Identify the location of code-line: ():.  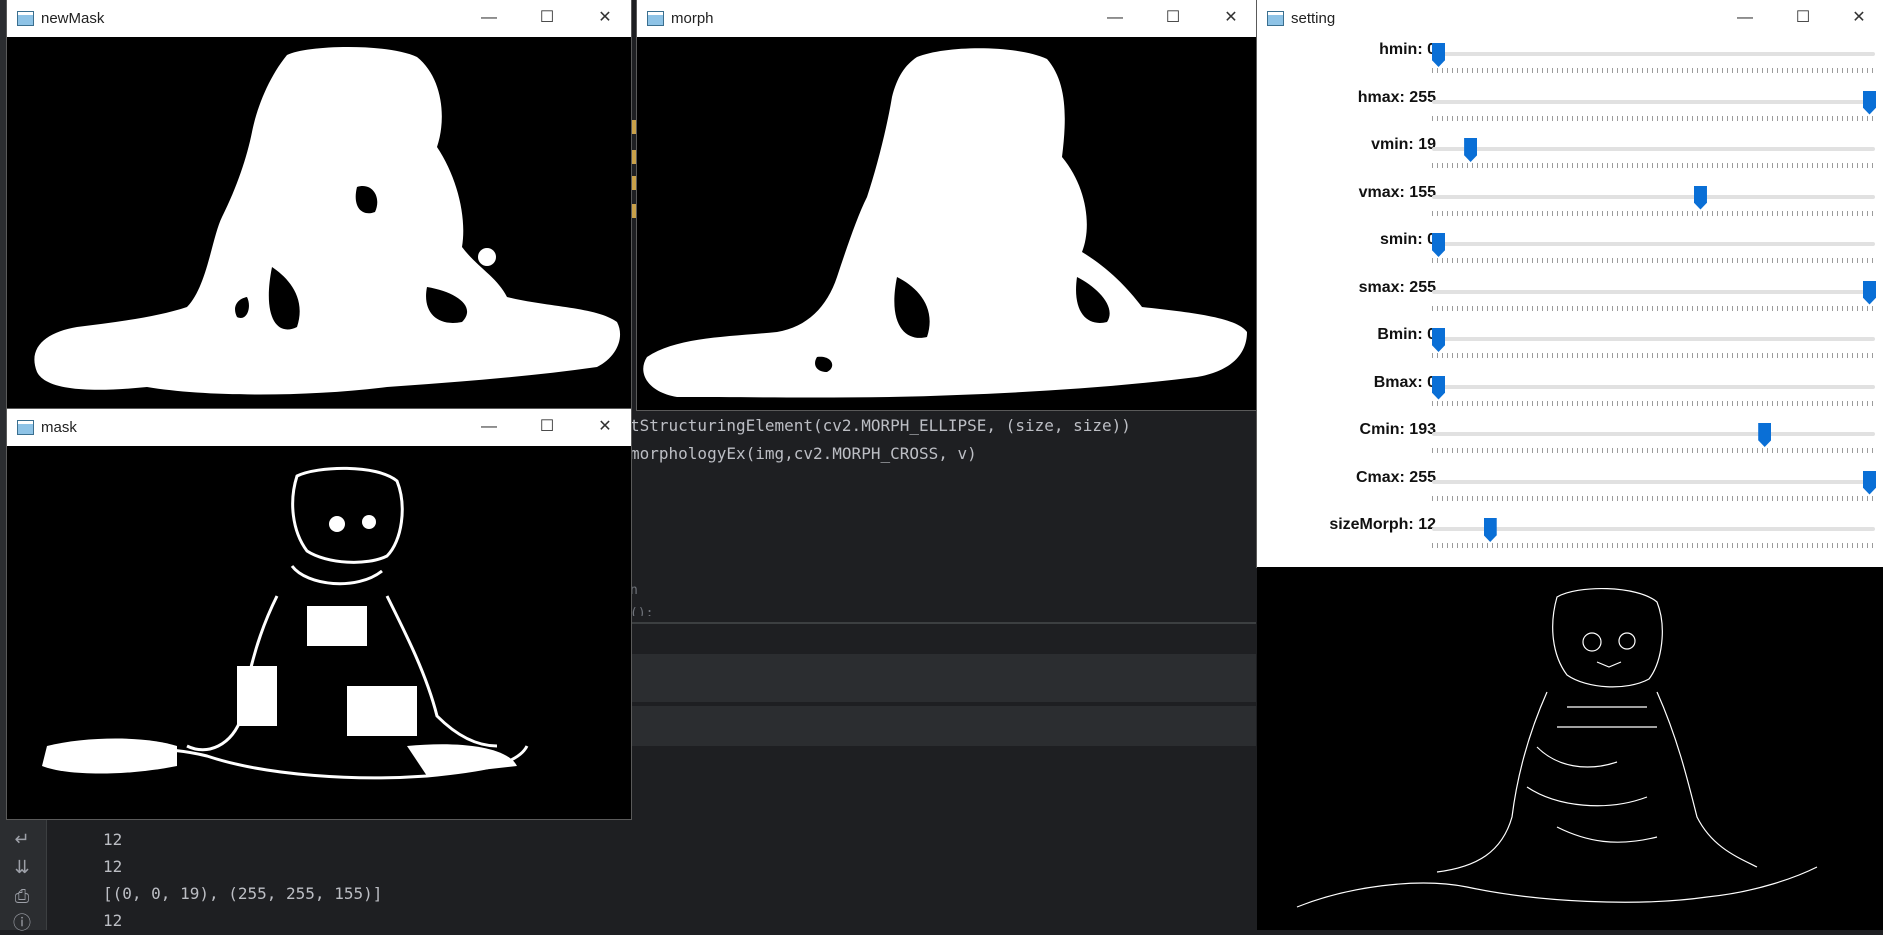
(641, 611).